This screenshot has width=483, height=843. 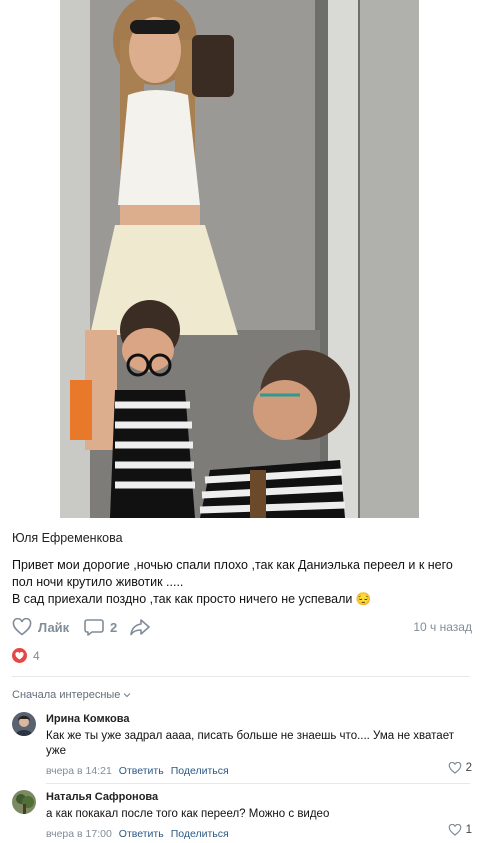 What do you see at coordinates (114, 627) in the screenshot?
I see `comments-count: 2` at bounding box center [114, 627].